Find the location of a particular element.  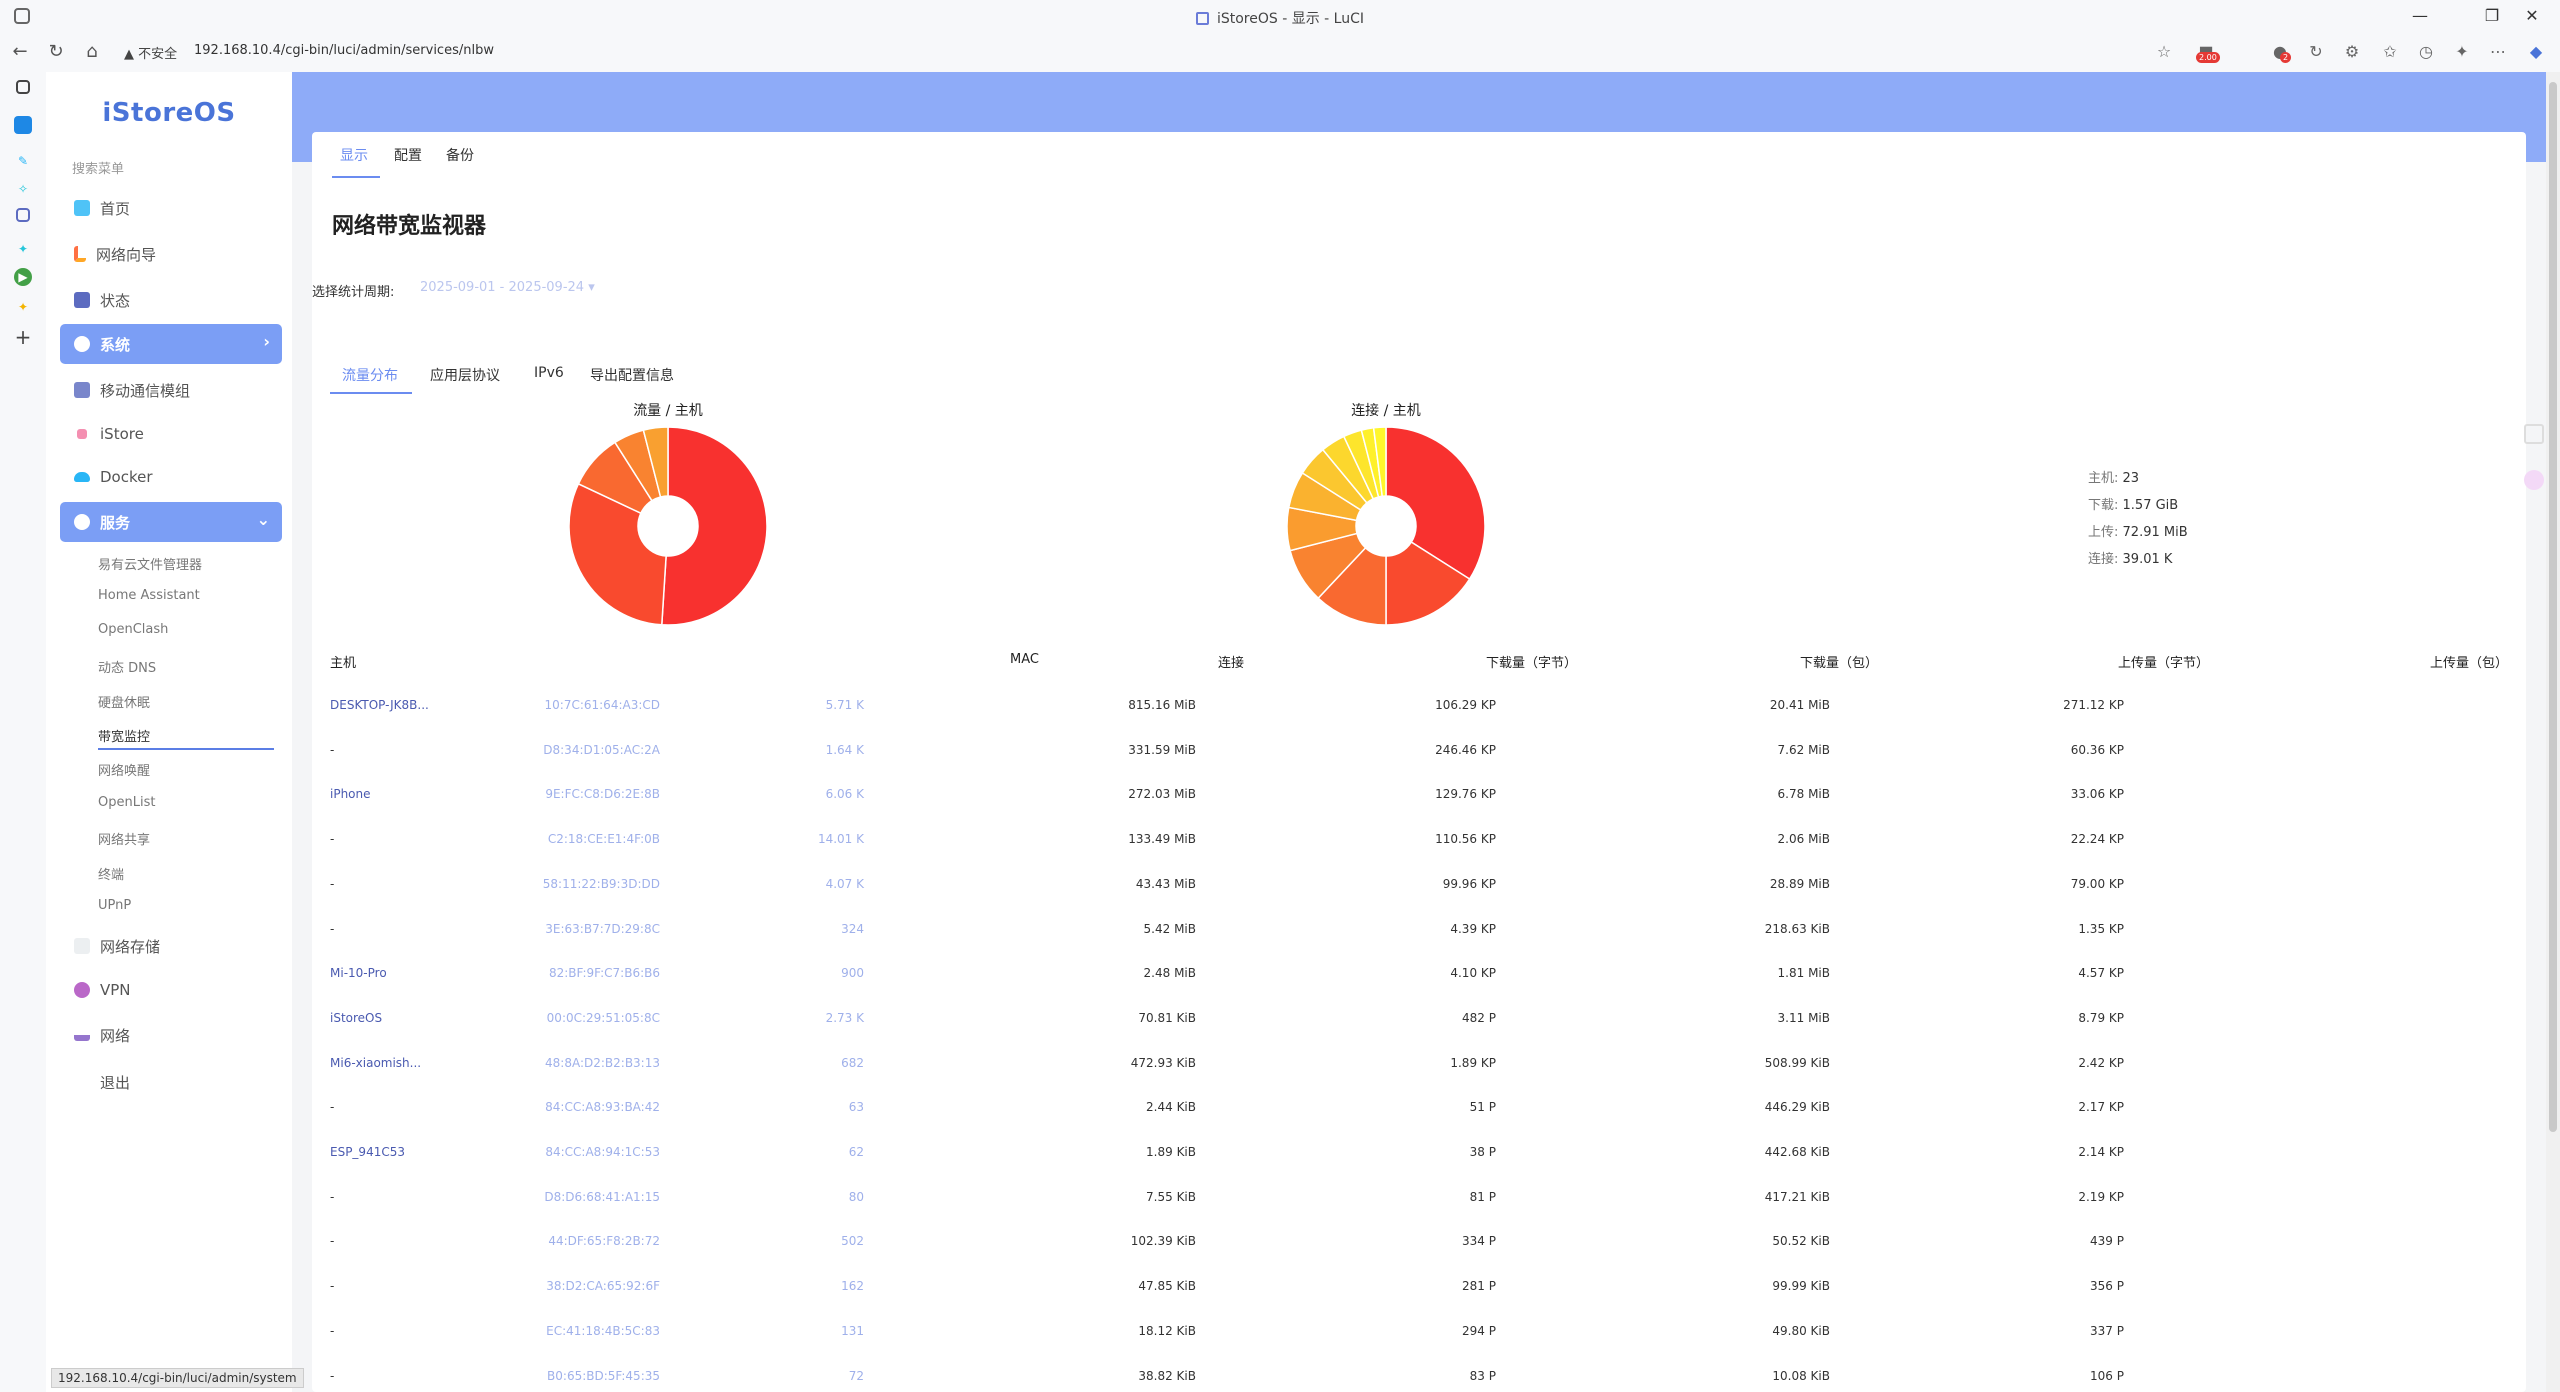

star-app-icon: ✦ is located at coordinates (23, 307).